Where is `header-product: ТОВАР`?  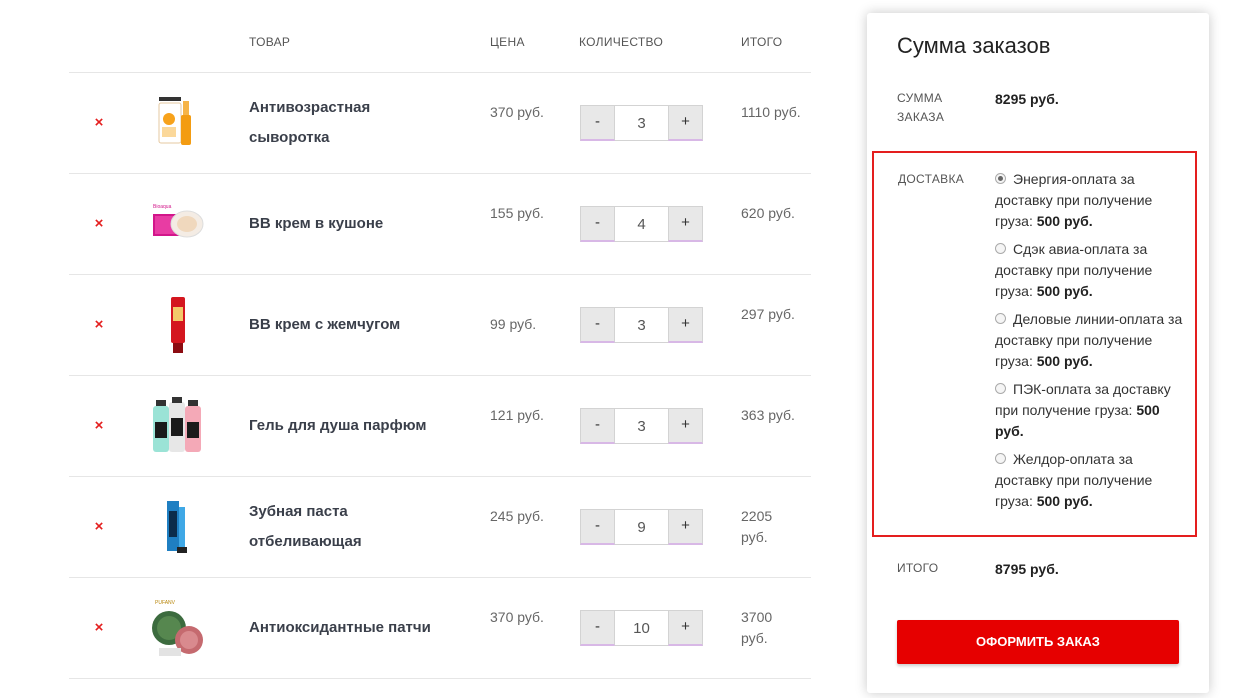 header-product: ТОВАР is located at coordinates (270, 42).